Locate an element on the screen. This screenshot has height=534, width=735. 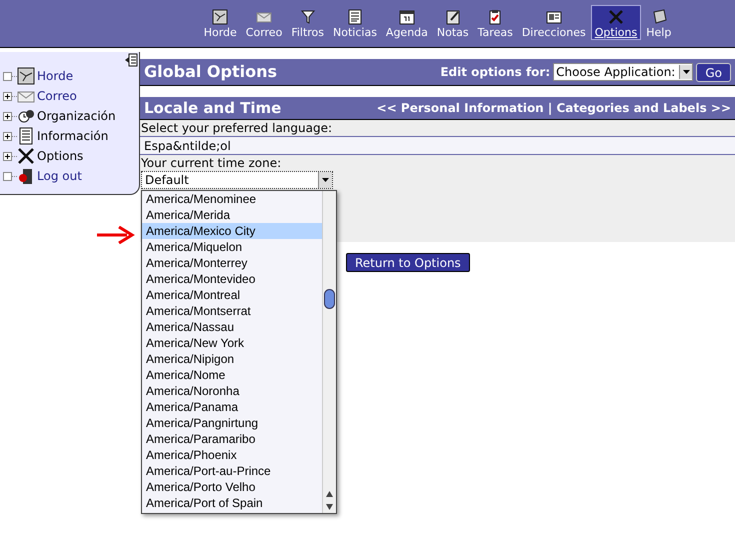
page-title: Global Options is located at coordinates (211, 72).